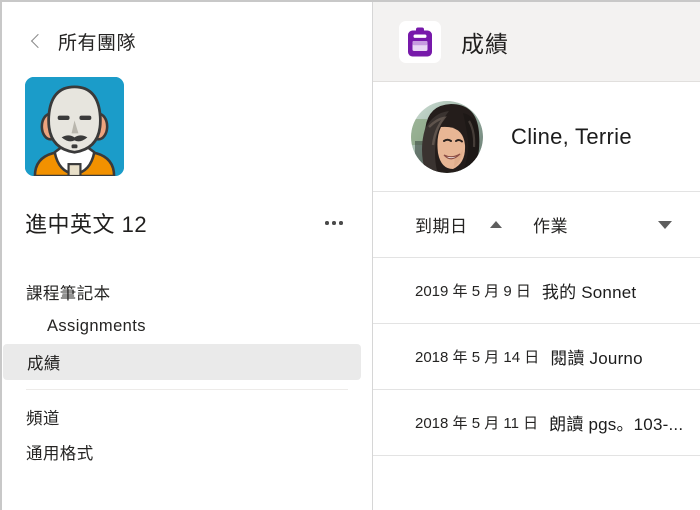  I want to click on sidebar-item-label: 成績, so click(44, 364).